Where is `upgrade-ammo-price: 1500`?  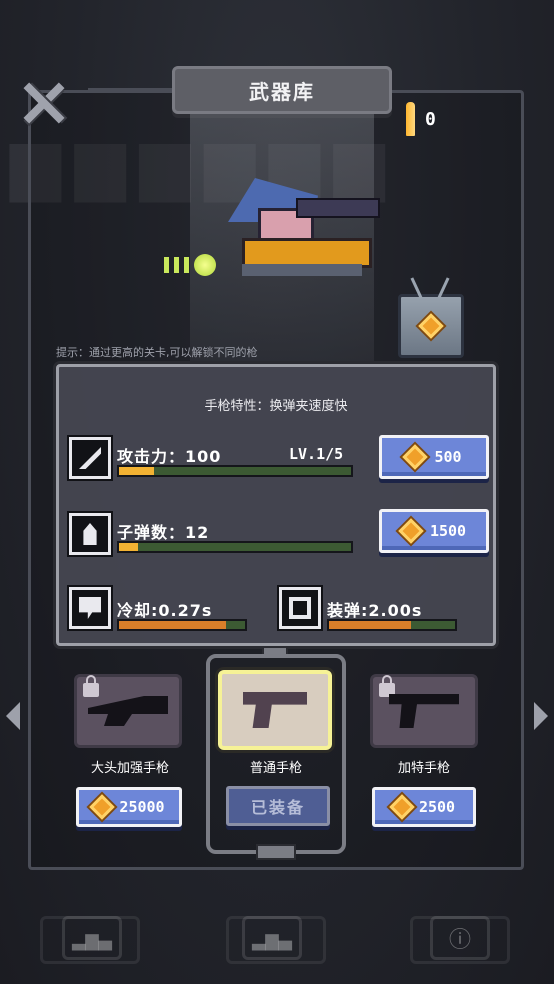 upgrade-ammo-price: 1500 is located at coordinates (448, 531).